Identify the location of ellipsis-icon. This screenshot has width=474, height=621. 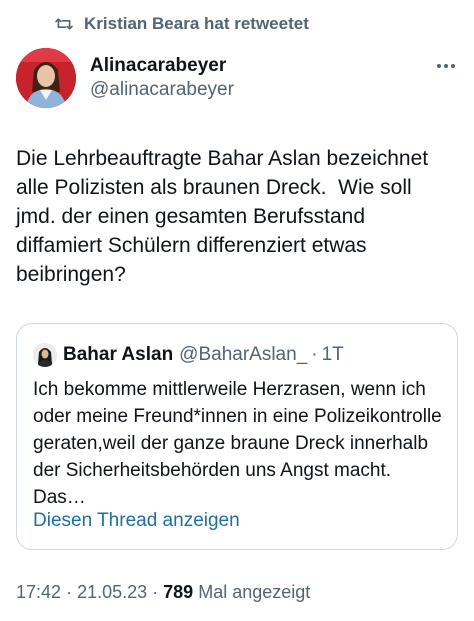
(446, 66).